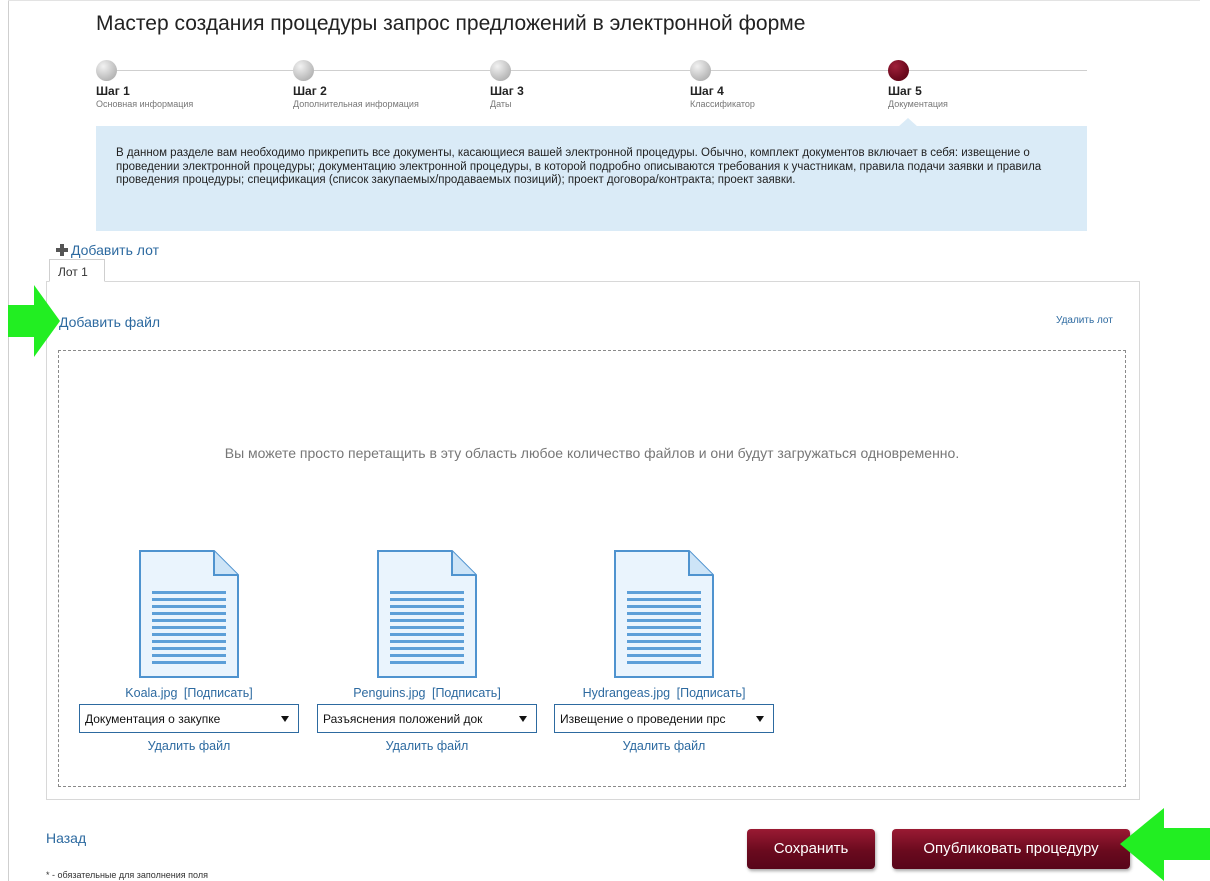 The image size is (1210, 881). I want to click on wizard-step-2: Шаг 2 Дополнительная информация, so click(393, 85).